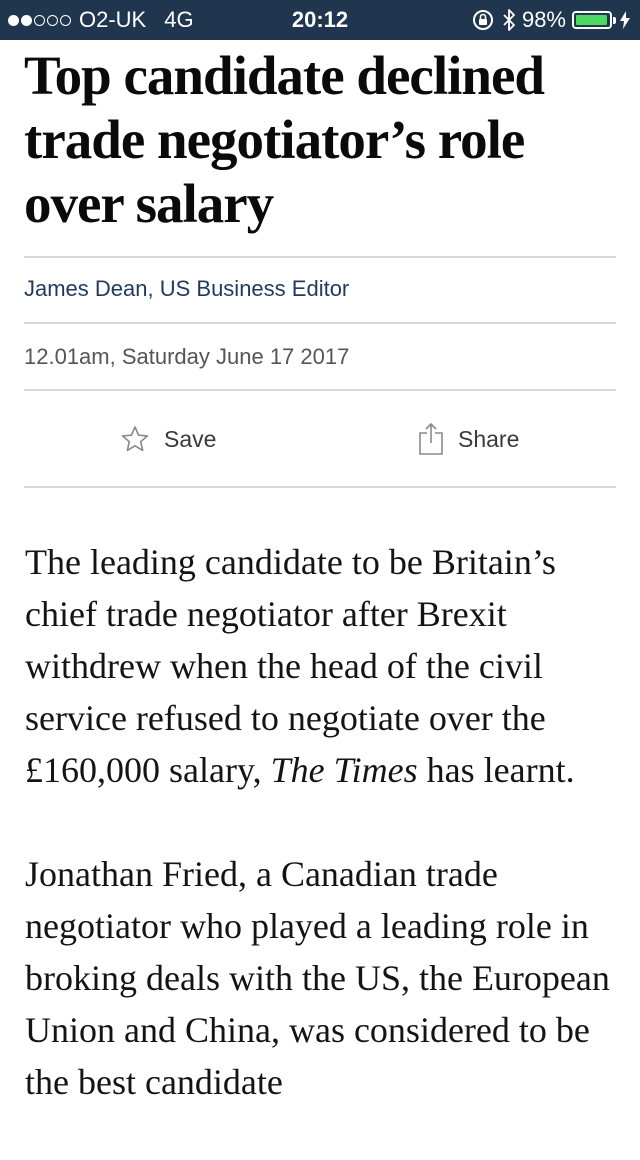  What do you see at coordinates (489, 438) in the screenshot?
I see `share-label: Share` at bounding box center [489, 438].